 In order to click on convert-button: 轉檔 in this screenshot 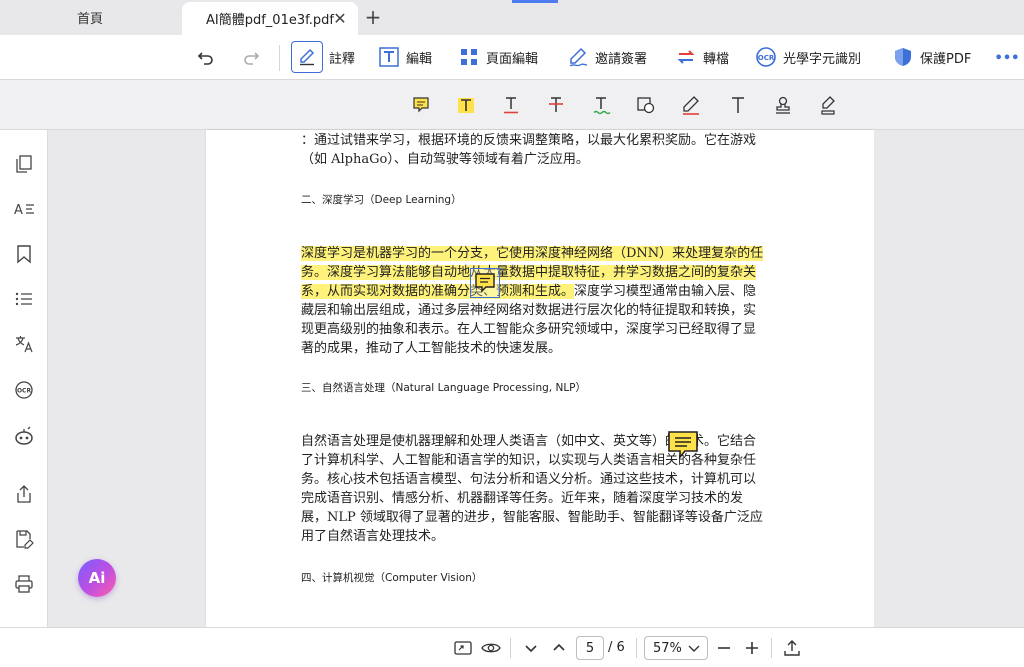, I will do `click(702, 57)`.